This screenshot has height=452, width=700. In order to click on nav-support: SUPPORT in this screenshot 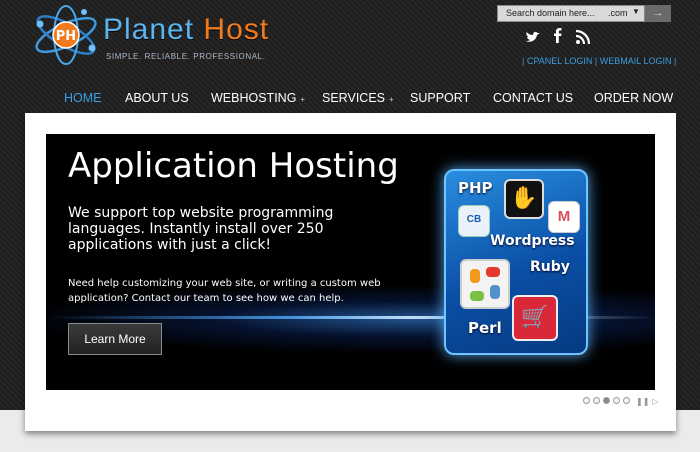, I will do `click(440, 98)`.